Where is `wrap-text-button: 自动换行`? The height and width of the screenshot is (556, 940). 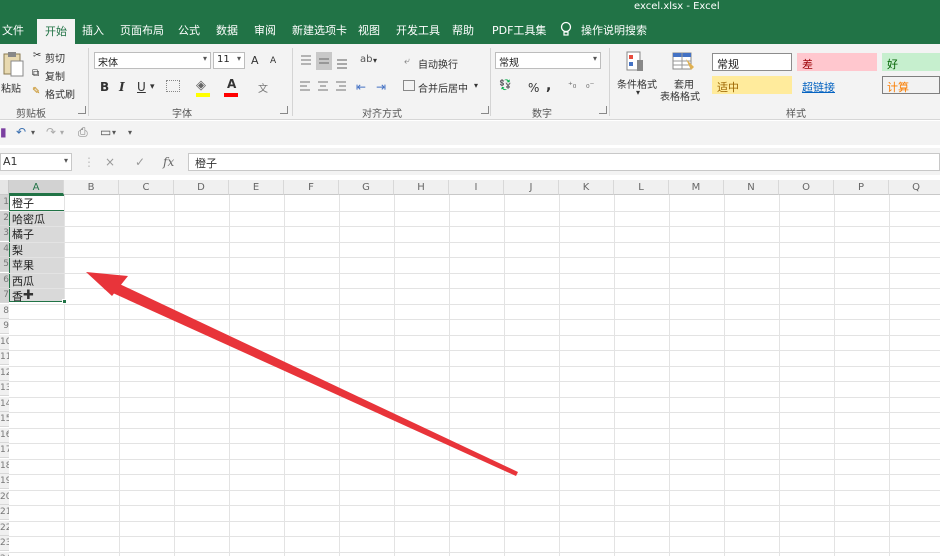 wrap-text-button: 自动换行 is located at coordinates (438, 63).